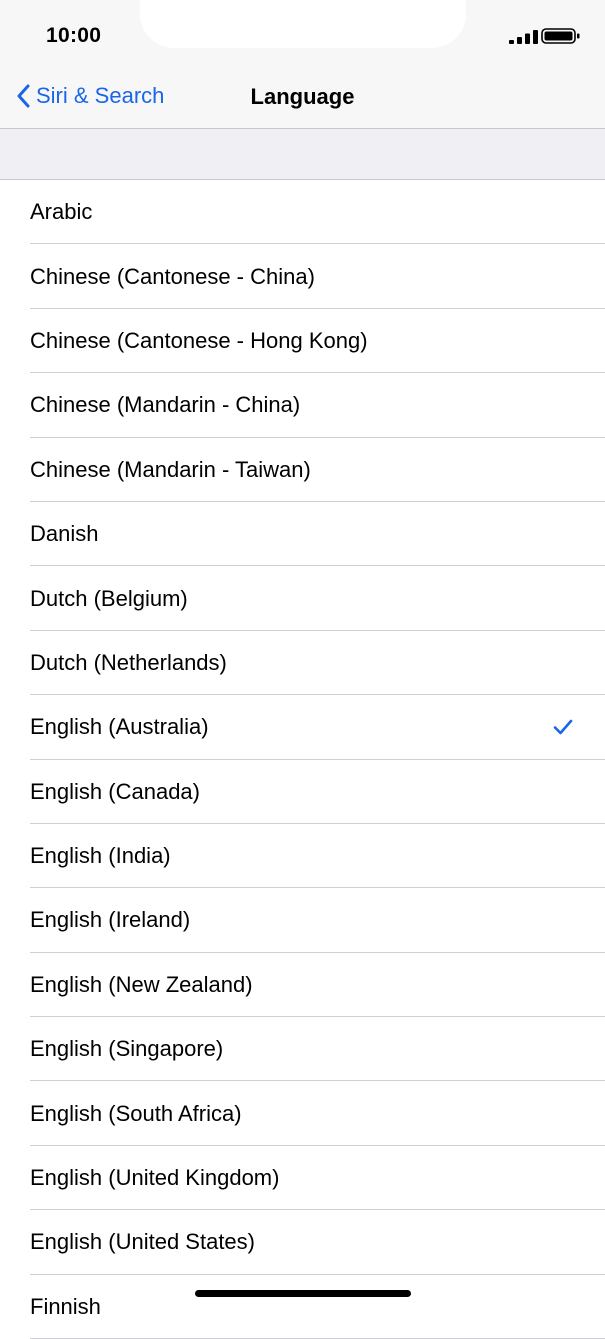 Image resolution: width=605 pixels, height=1339 pixels. What do you see at coordinates (302, 1243) in the screenshot?
I see `language-item: English (United States)` at bounding box center [302, 1243].